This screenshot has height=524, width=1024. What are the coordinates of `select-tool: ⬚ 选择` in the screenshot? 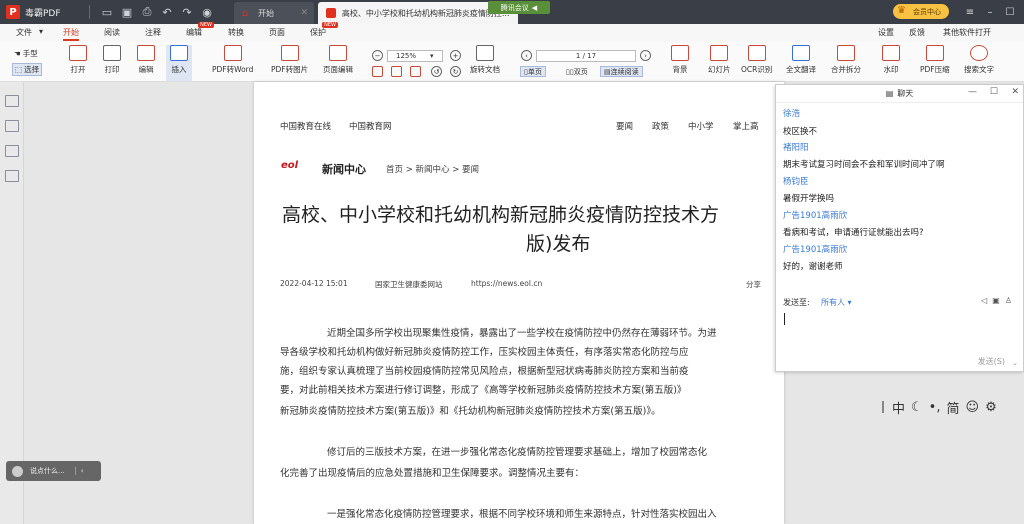 It's located at (27, 69).